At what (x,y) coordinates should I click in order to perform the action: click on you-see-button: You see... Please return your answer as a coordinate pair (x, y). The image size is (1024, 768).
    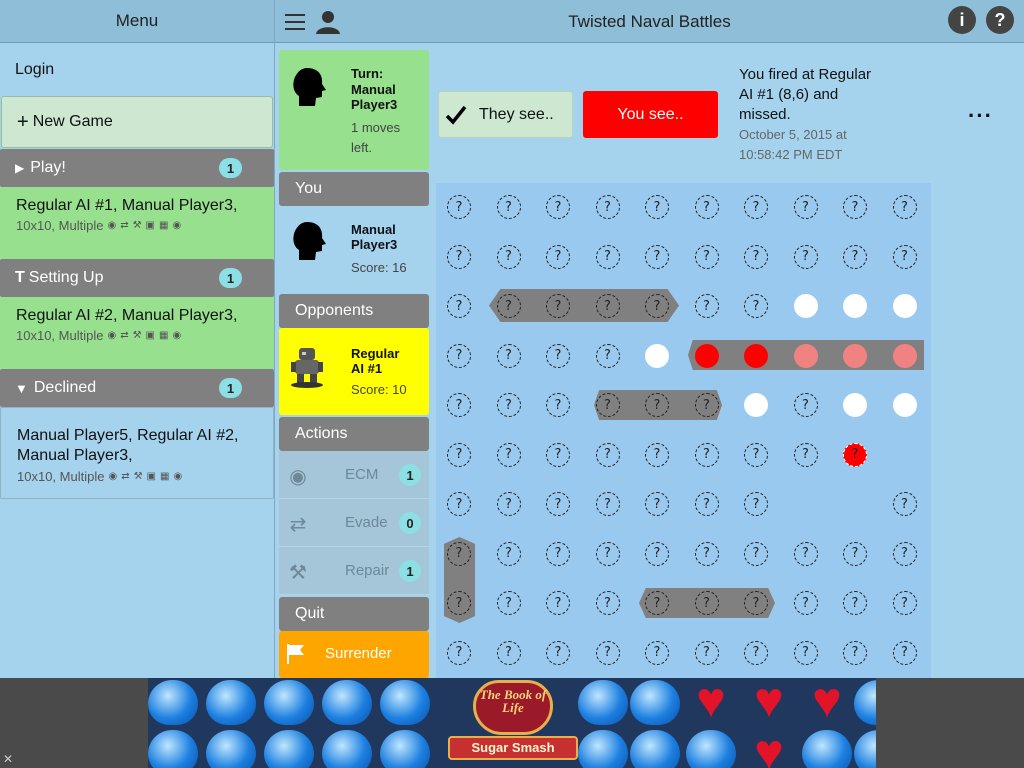
    Looking at the image, I should click on (650, 114).